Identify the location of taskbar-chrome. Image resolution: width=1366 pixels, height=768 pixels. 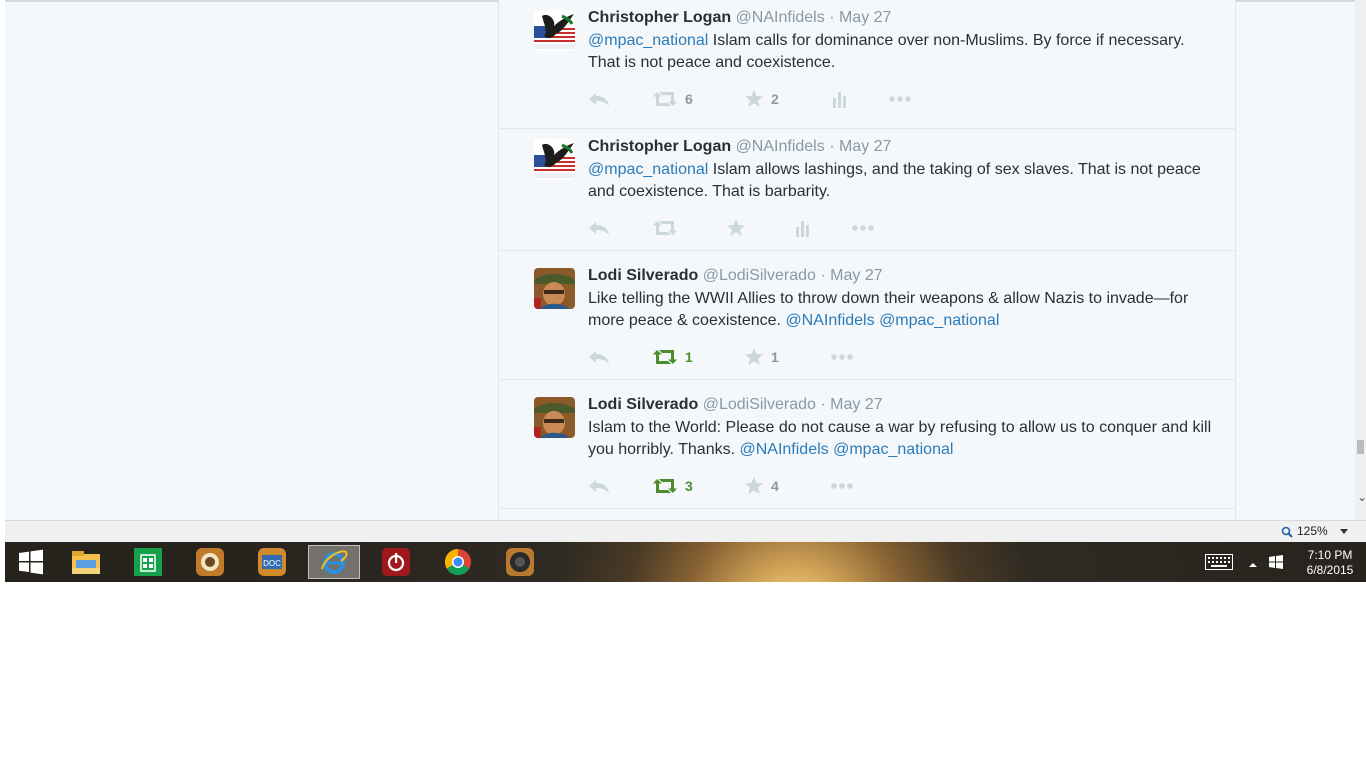
(458, 562).